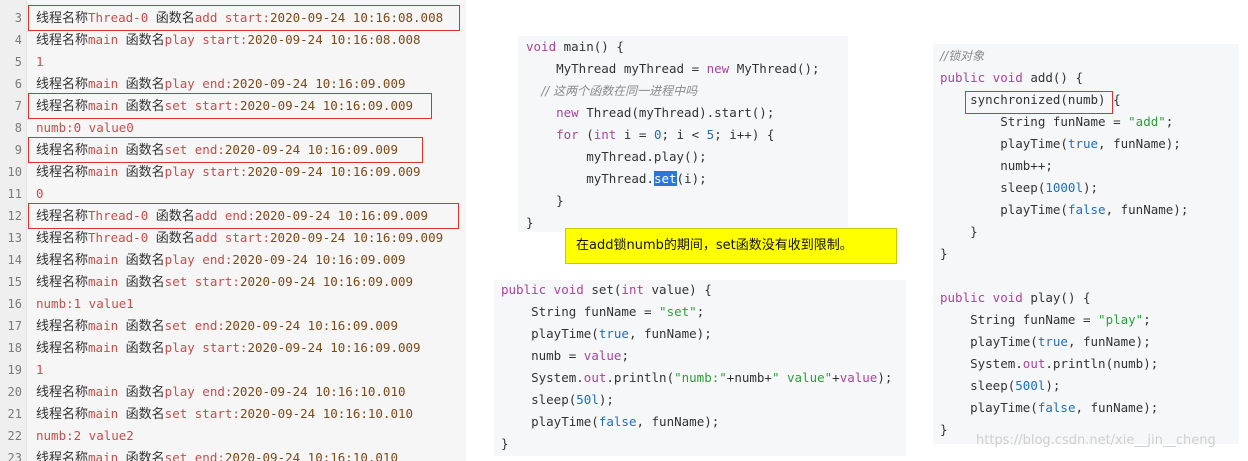 This screenshot has height=461, width=1248. What do you see at coordinates (1034, 121) in the screenshot?
I see `code-token: String funName =` at bounding box center [1034, 121].